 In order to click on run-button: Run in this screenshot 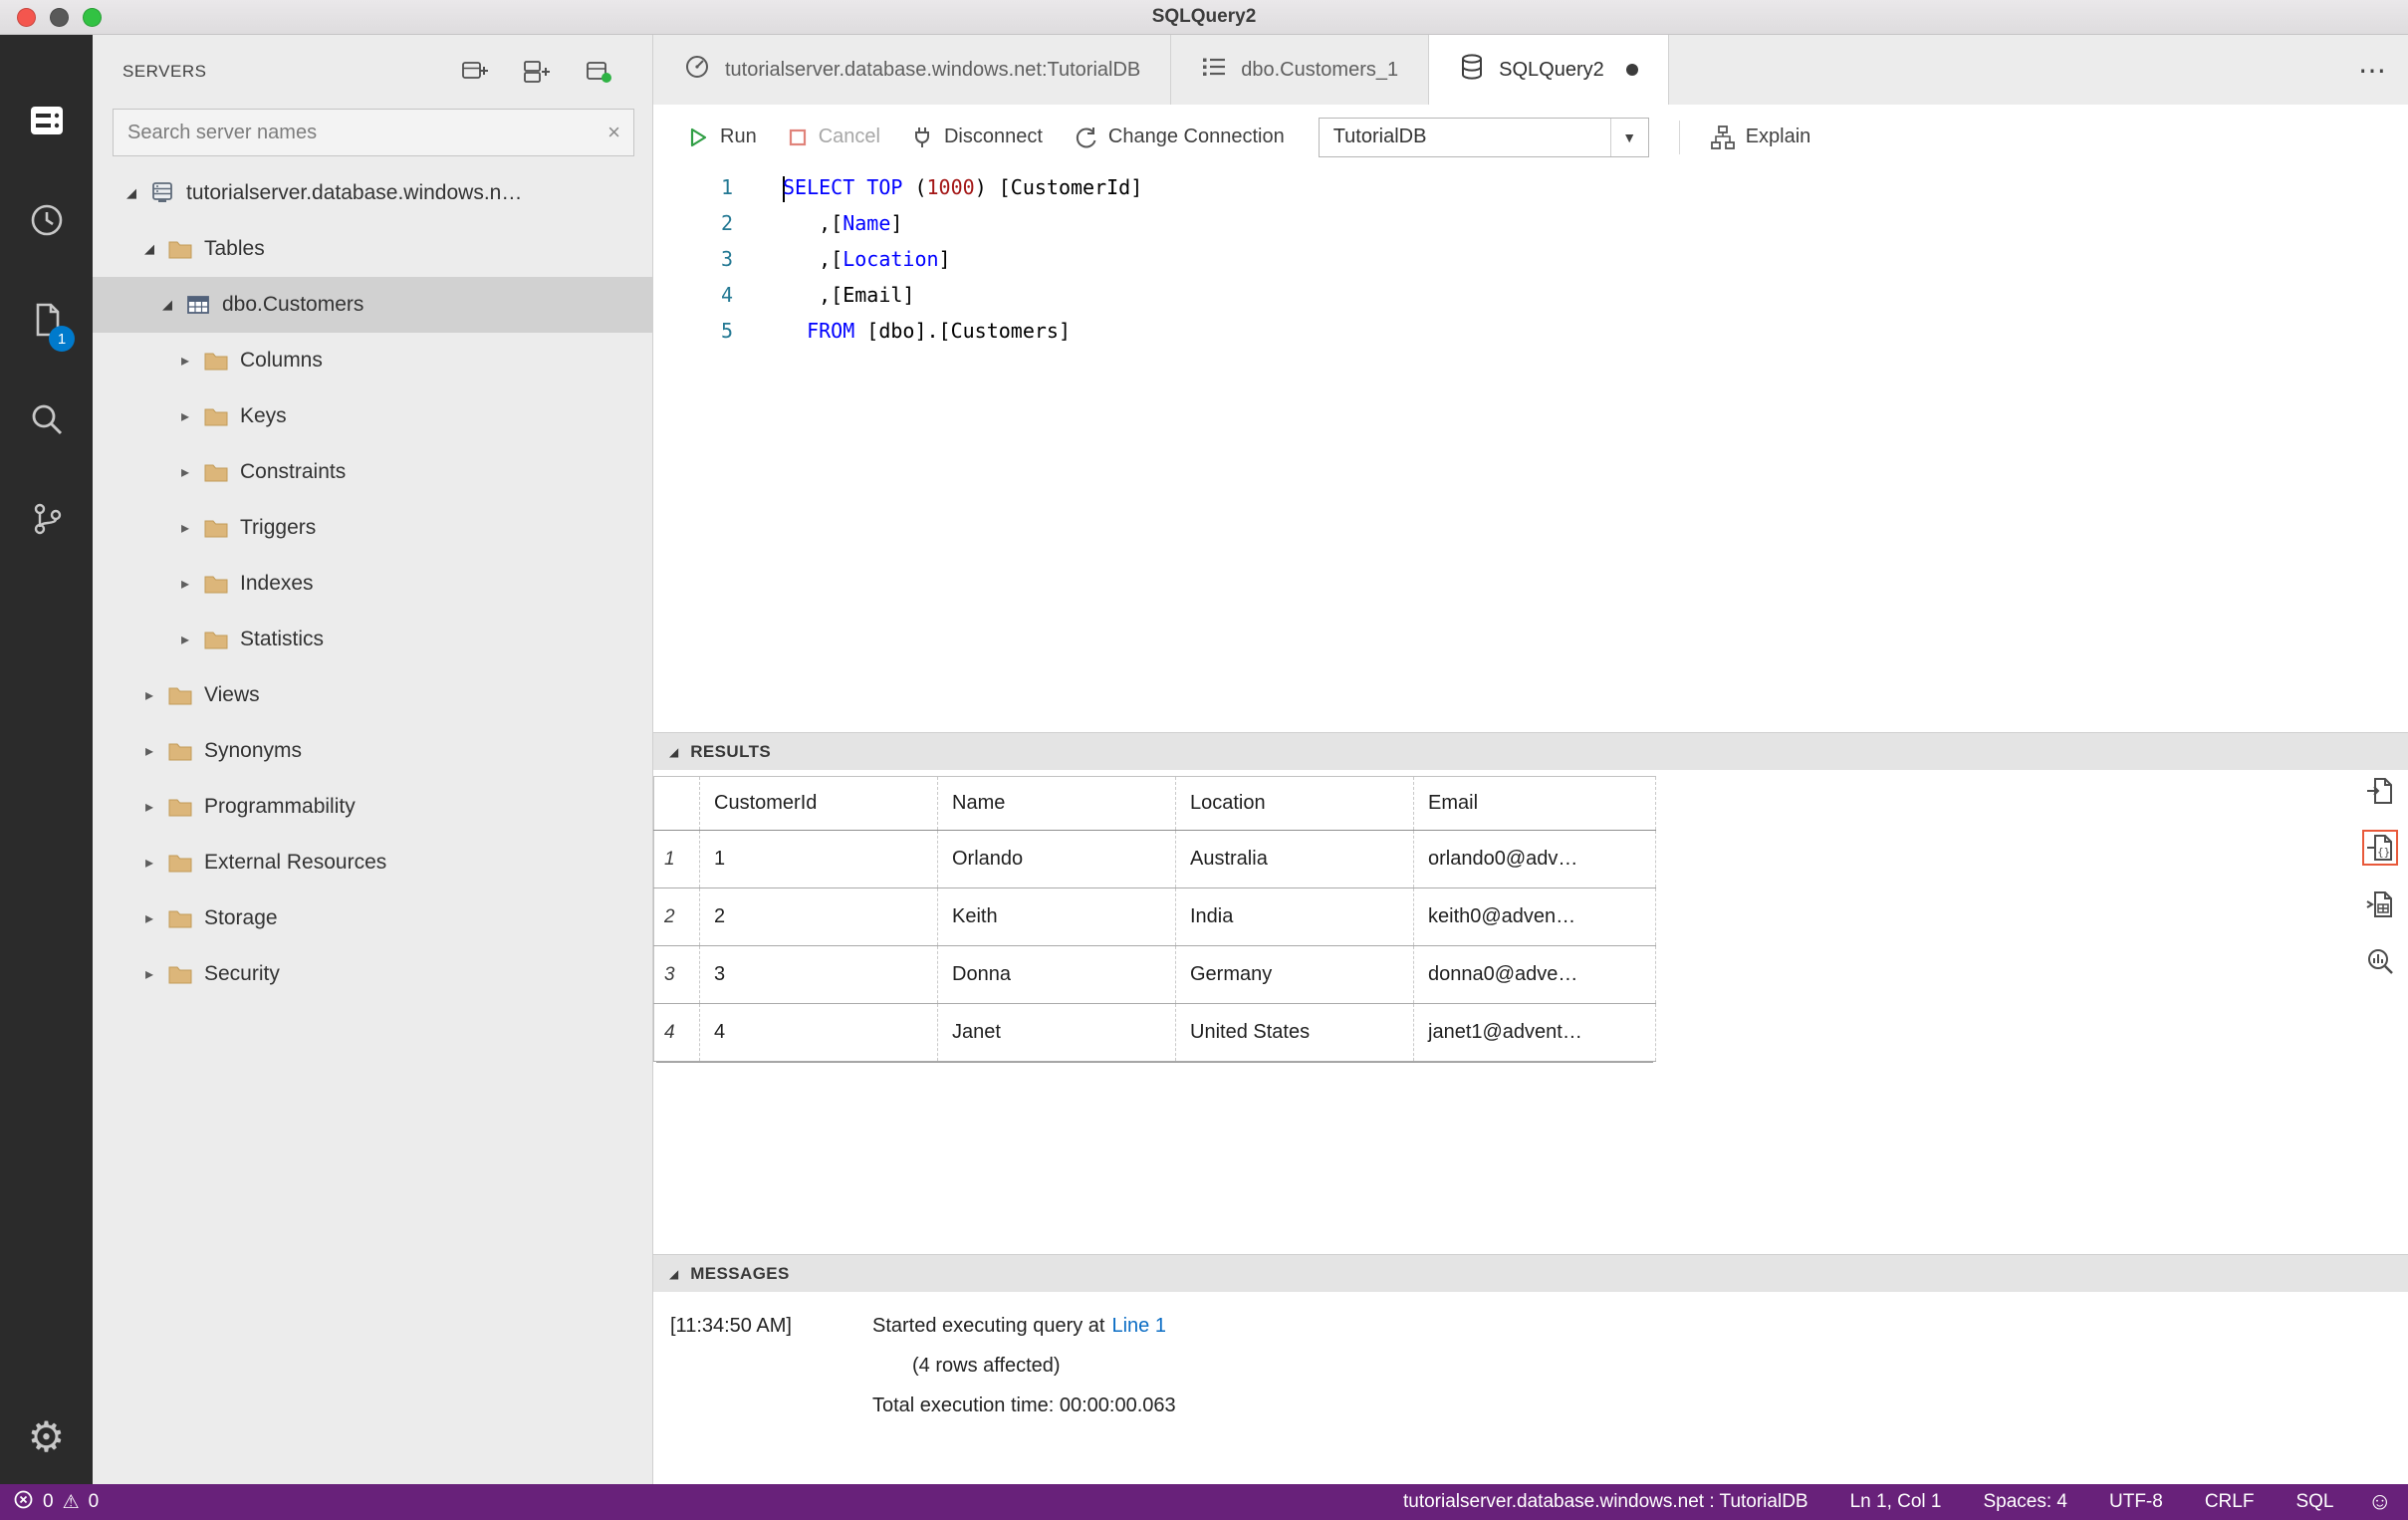, I will do `click(721, 137)`.